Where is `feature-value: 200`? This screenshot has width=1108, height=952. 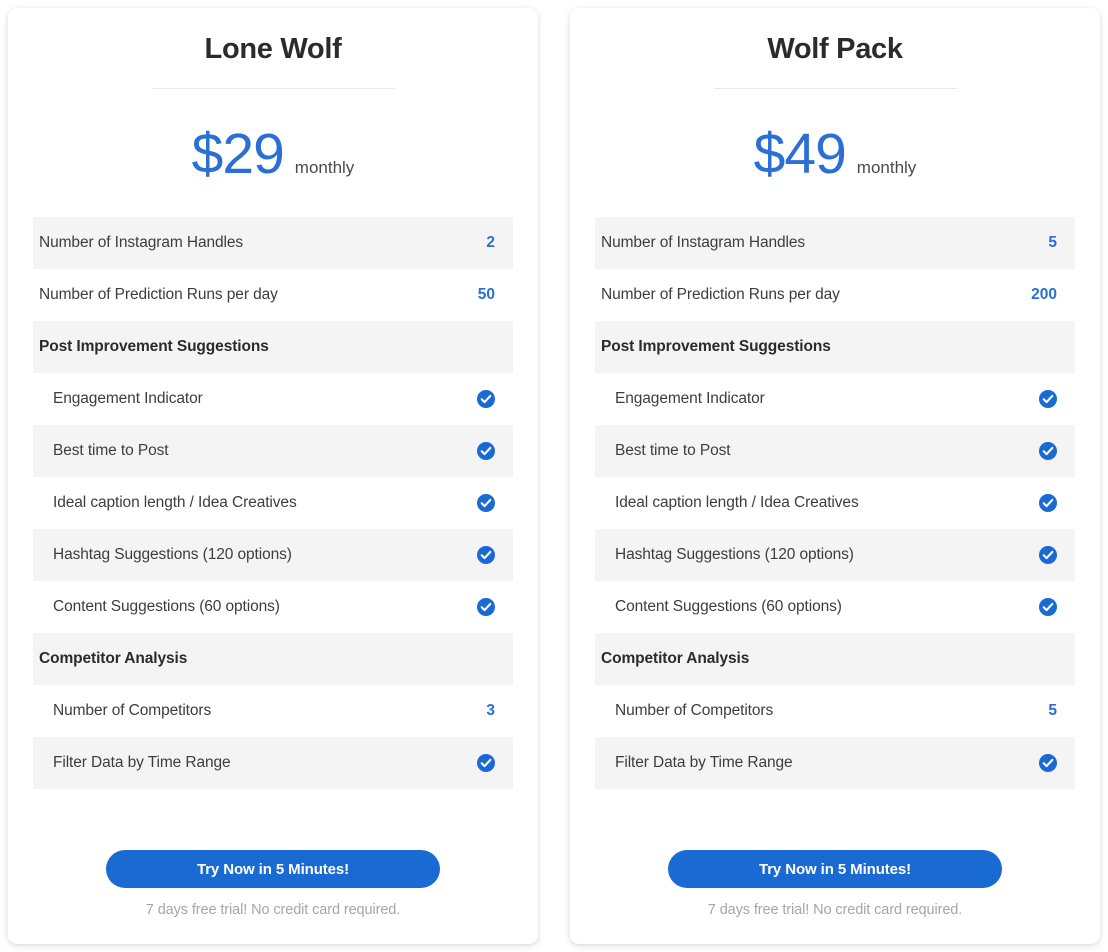 feature-value: 200 is located at coordinates (1044, 294).